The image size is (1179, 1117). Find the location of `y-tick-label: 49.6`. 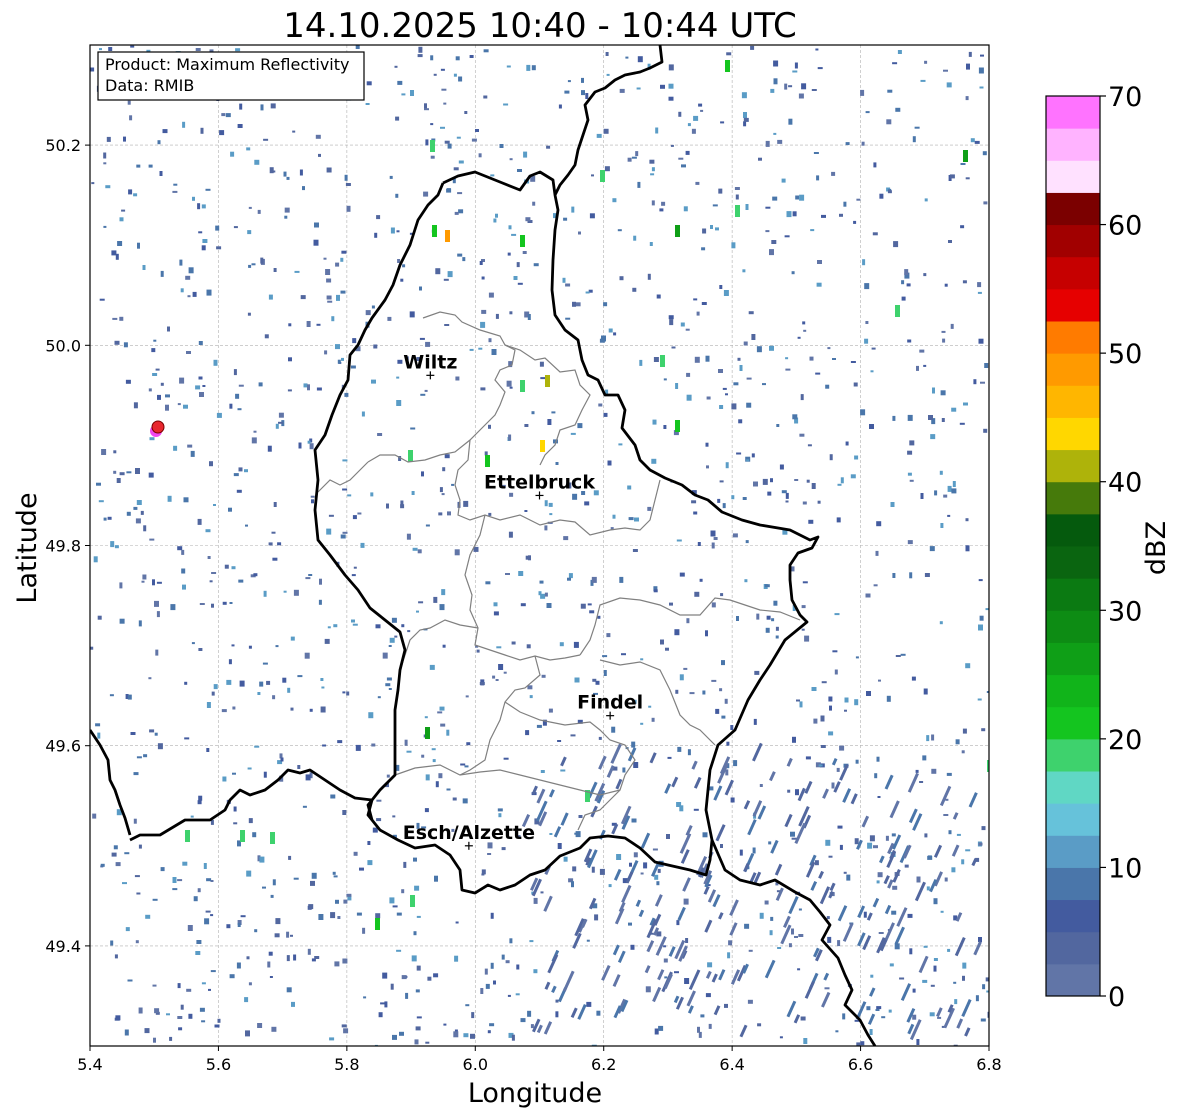

y-tick-label: 49.6 is located at coordinates (63, 746).